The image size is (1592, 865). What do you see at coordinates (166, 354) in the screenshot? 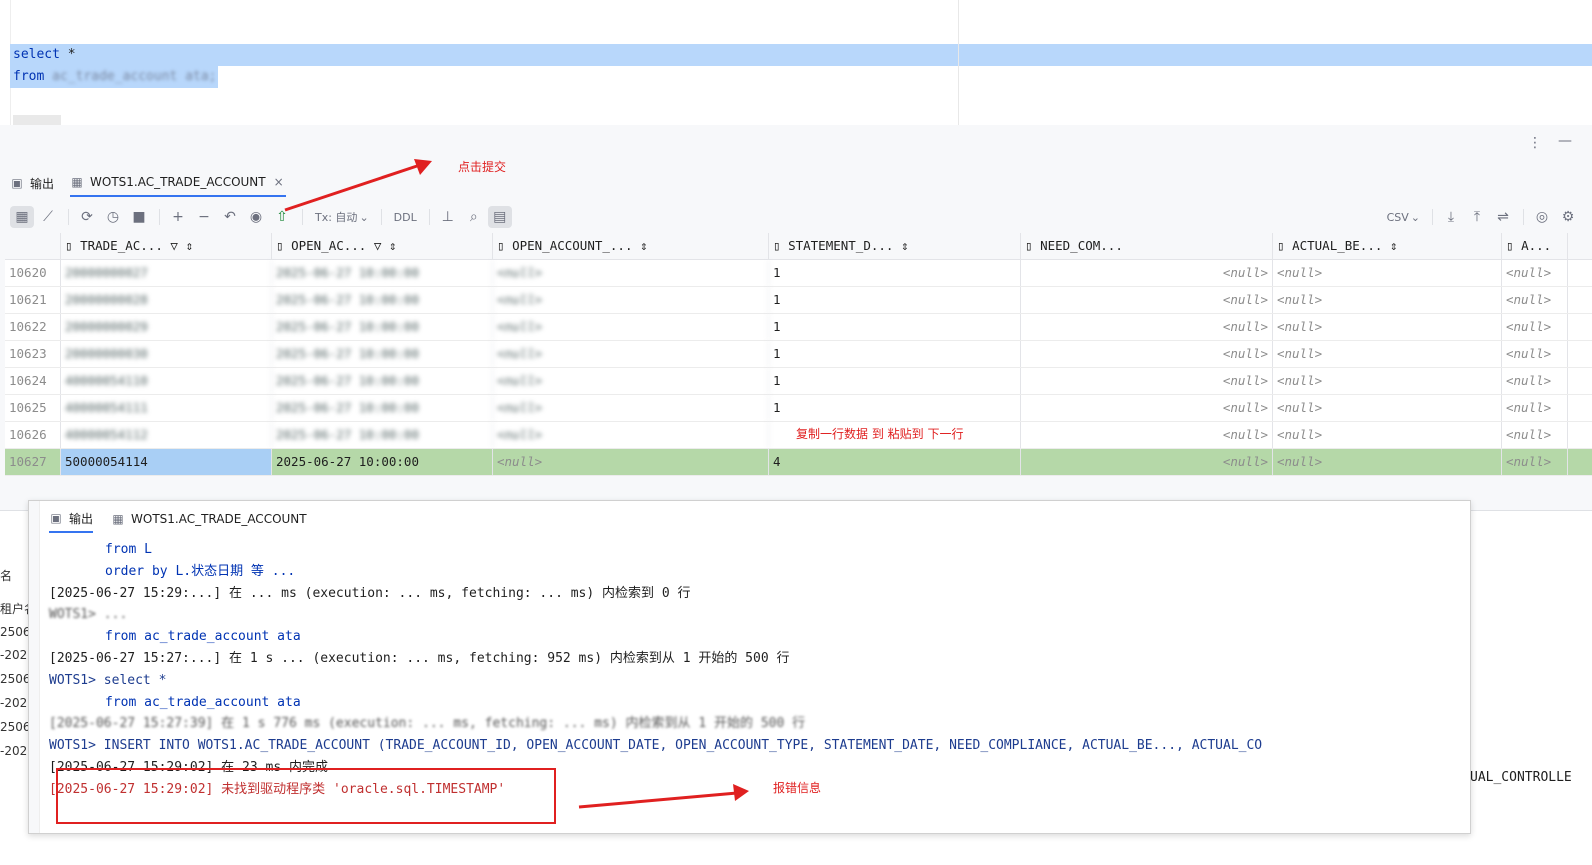
I see `table-cell: 20000000030` at bounding box center [166, 354].